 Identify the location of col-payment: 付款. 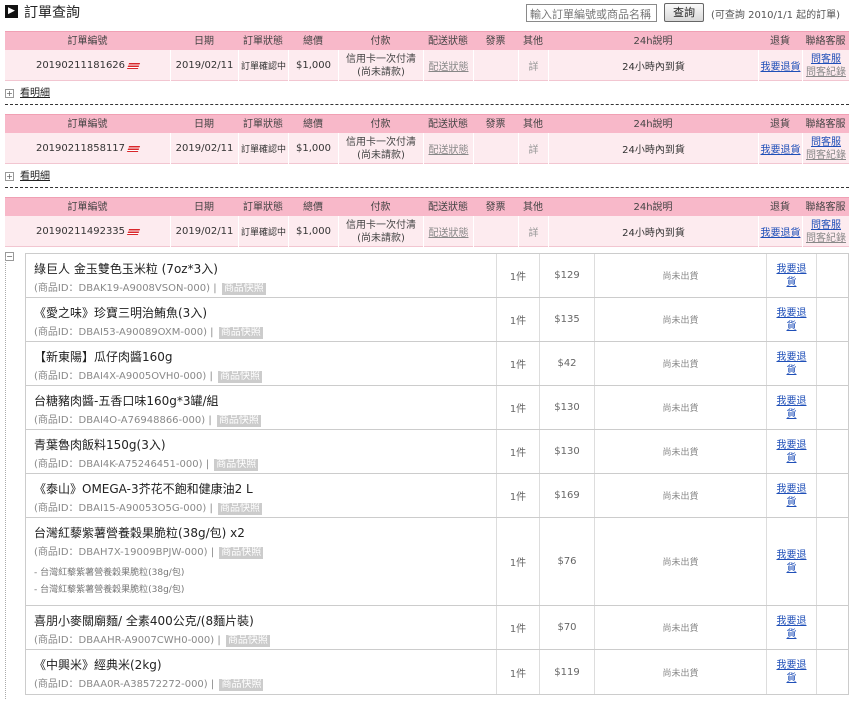
(380, 207).